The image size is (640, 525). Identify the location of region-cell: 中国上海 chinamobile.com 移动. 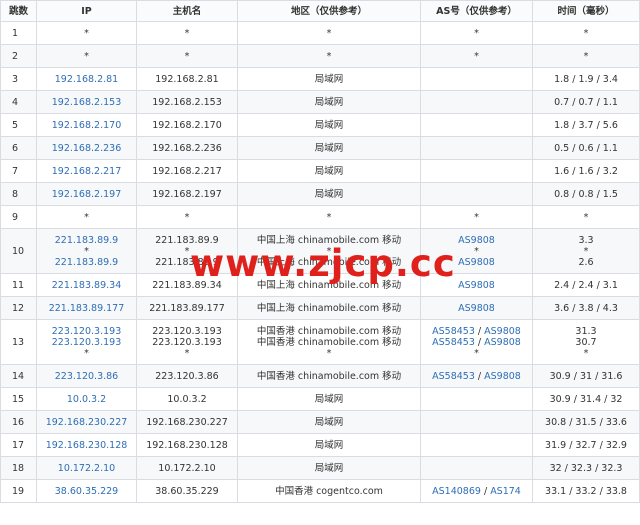
(329, 285).